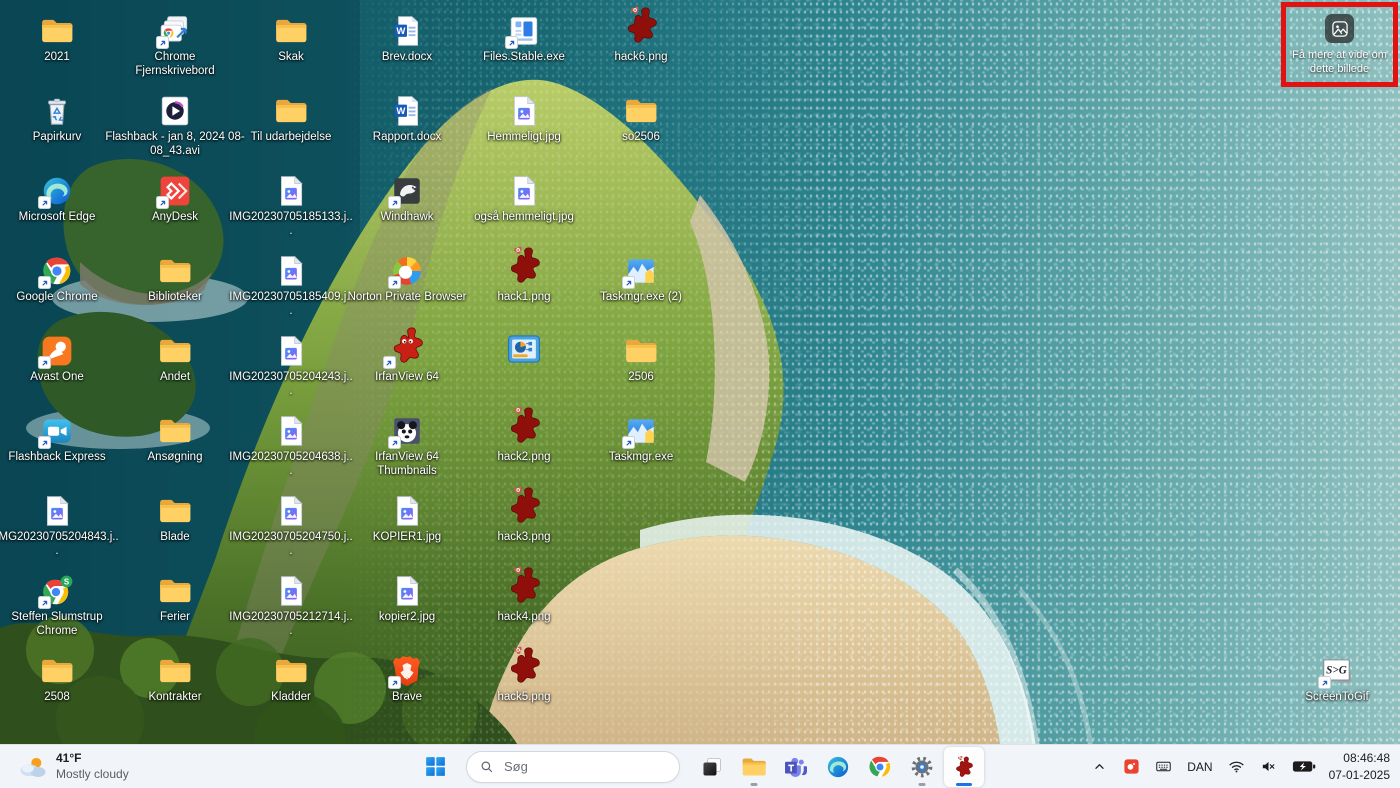 The height and width of the screenshot is (788, 1400). Describe the element at coordinates (59, 275) in the screenshot. I see `desktop-icon: Google Chrome` at that location.